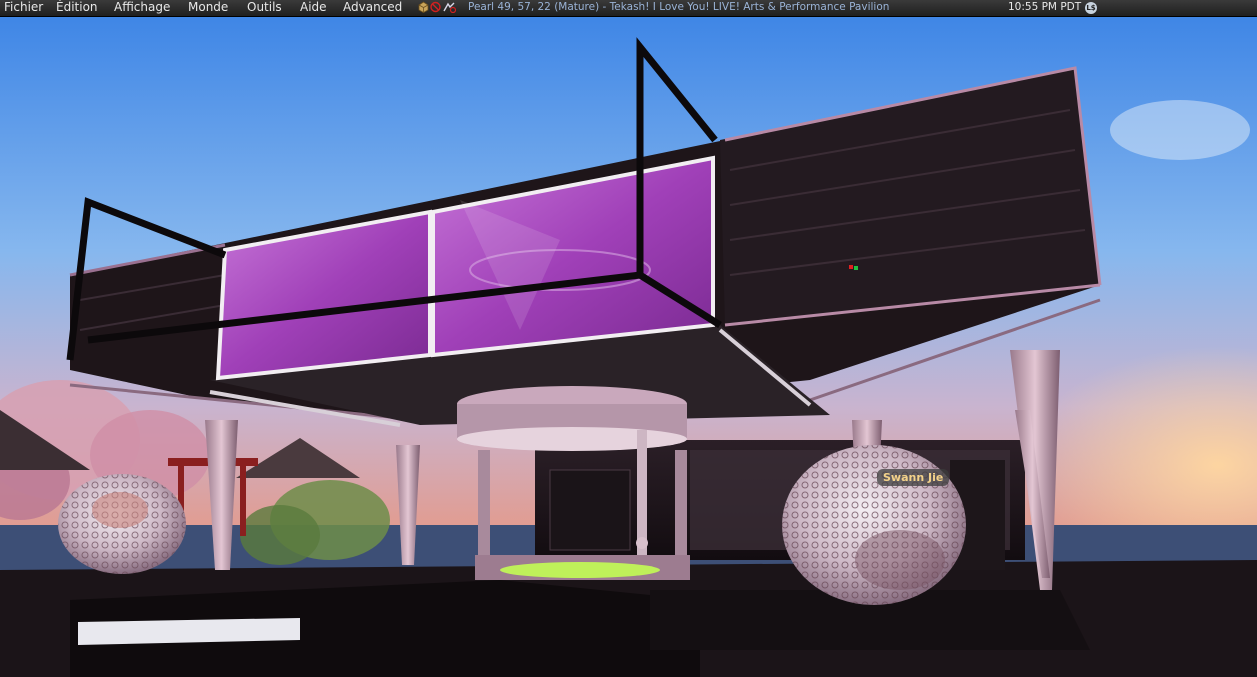 The height and width of the screenshot is (677, 1257). I want to click on currency-badge: L$, so click(1091, 8).